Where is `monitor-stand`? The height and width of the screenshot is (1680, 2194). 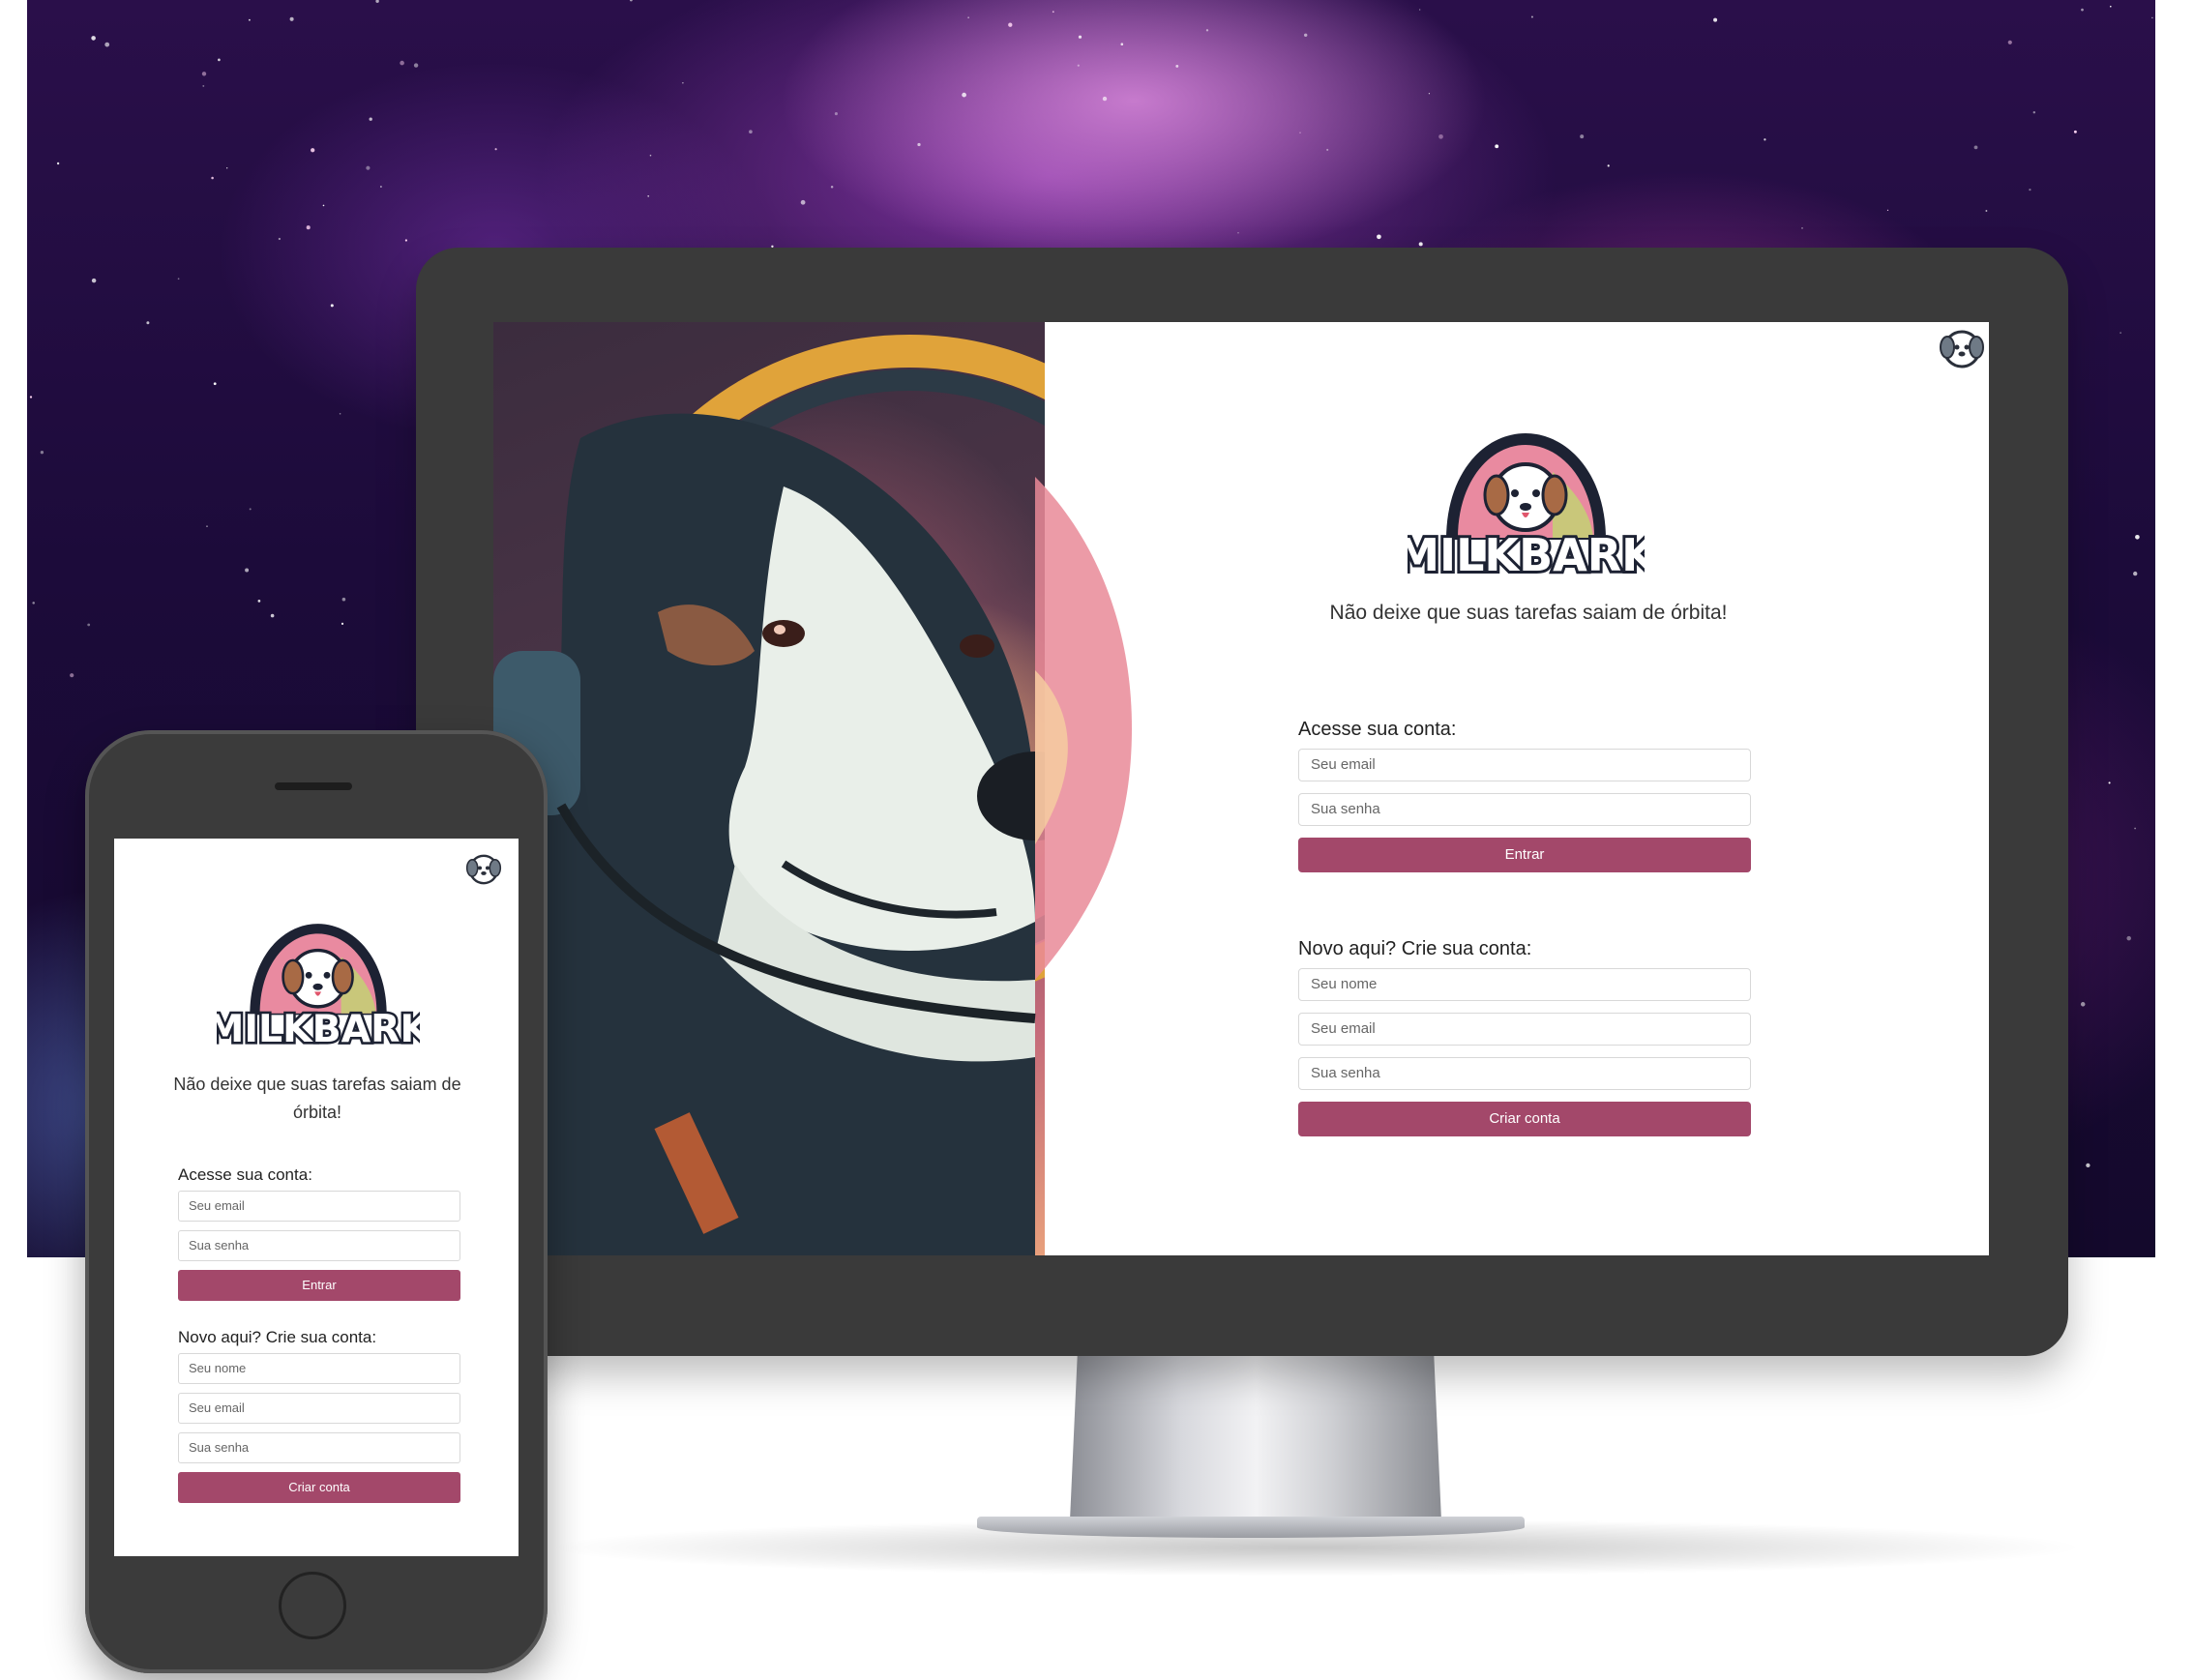 monitor-stand is located at coordinates (1256, 1438).